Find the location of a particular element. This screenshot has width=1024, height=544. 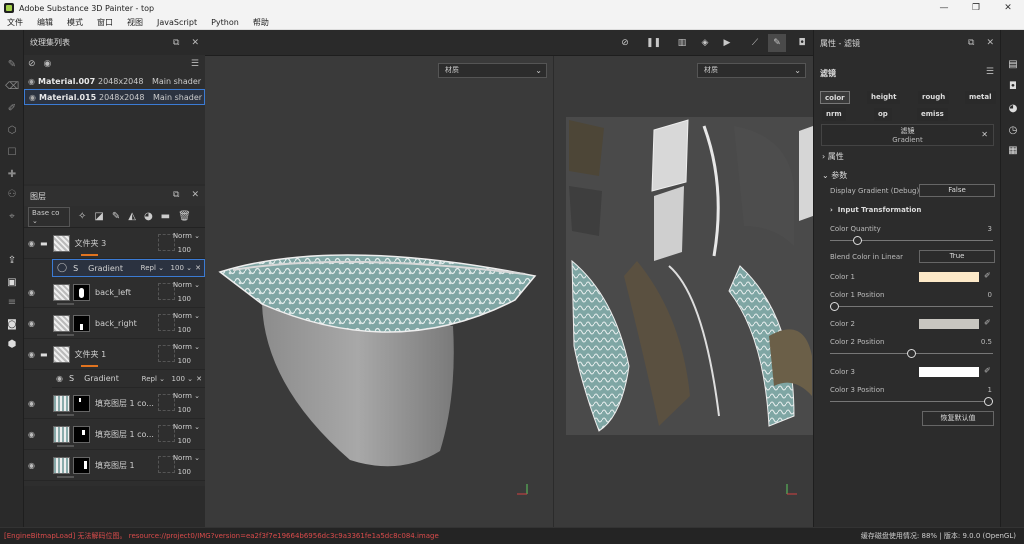

channel-chip-color: color is located at coordinates (835, 97).